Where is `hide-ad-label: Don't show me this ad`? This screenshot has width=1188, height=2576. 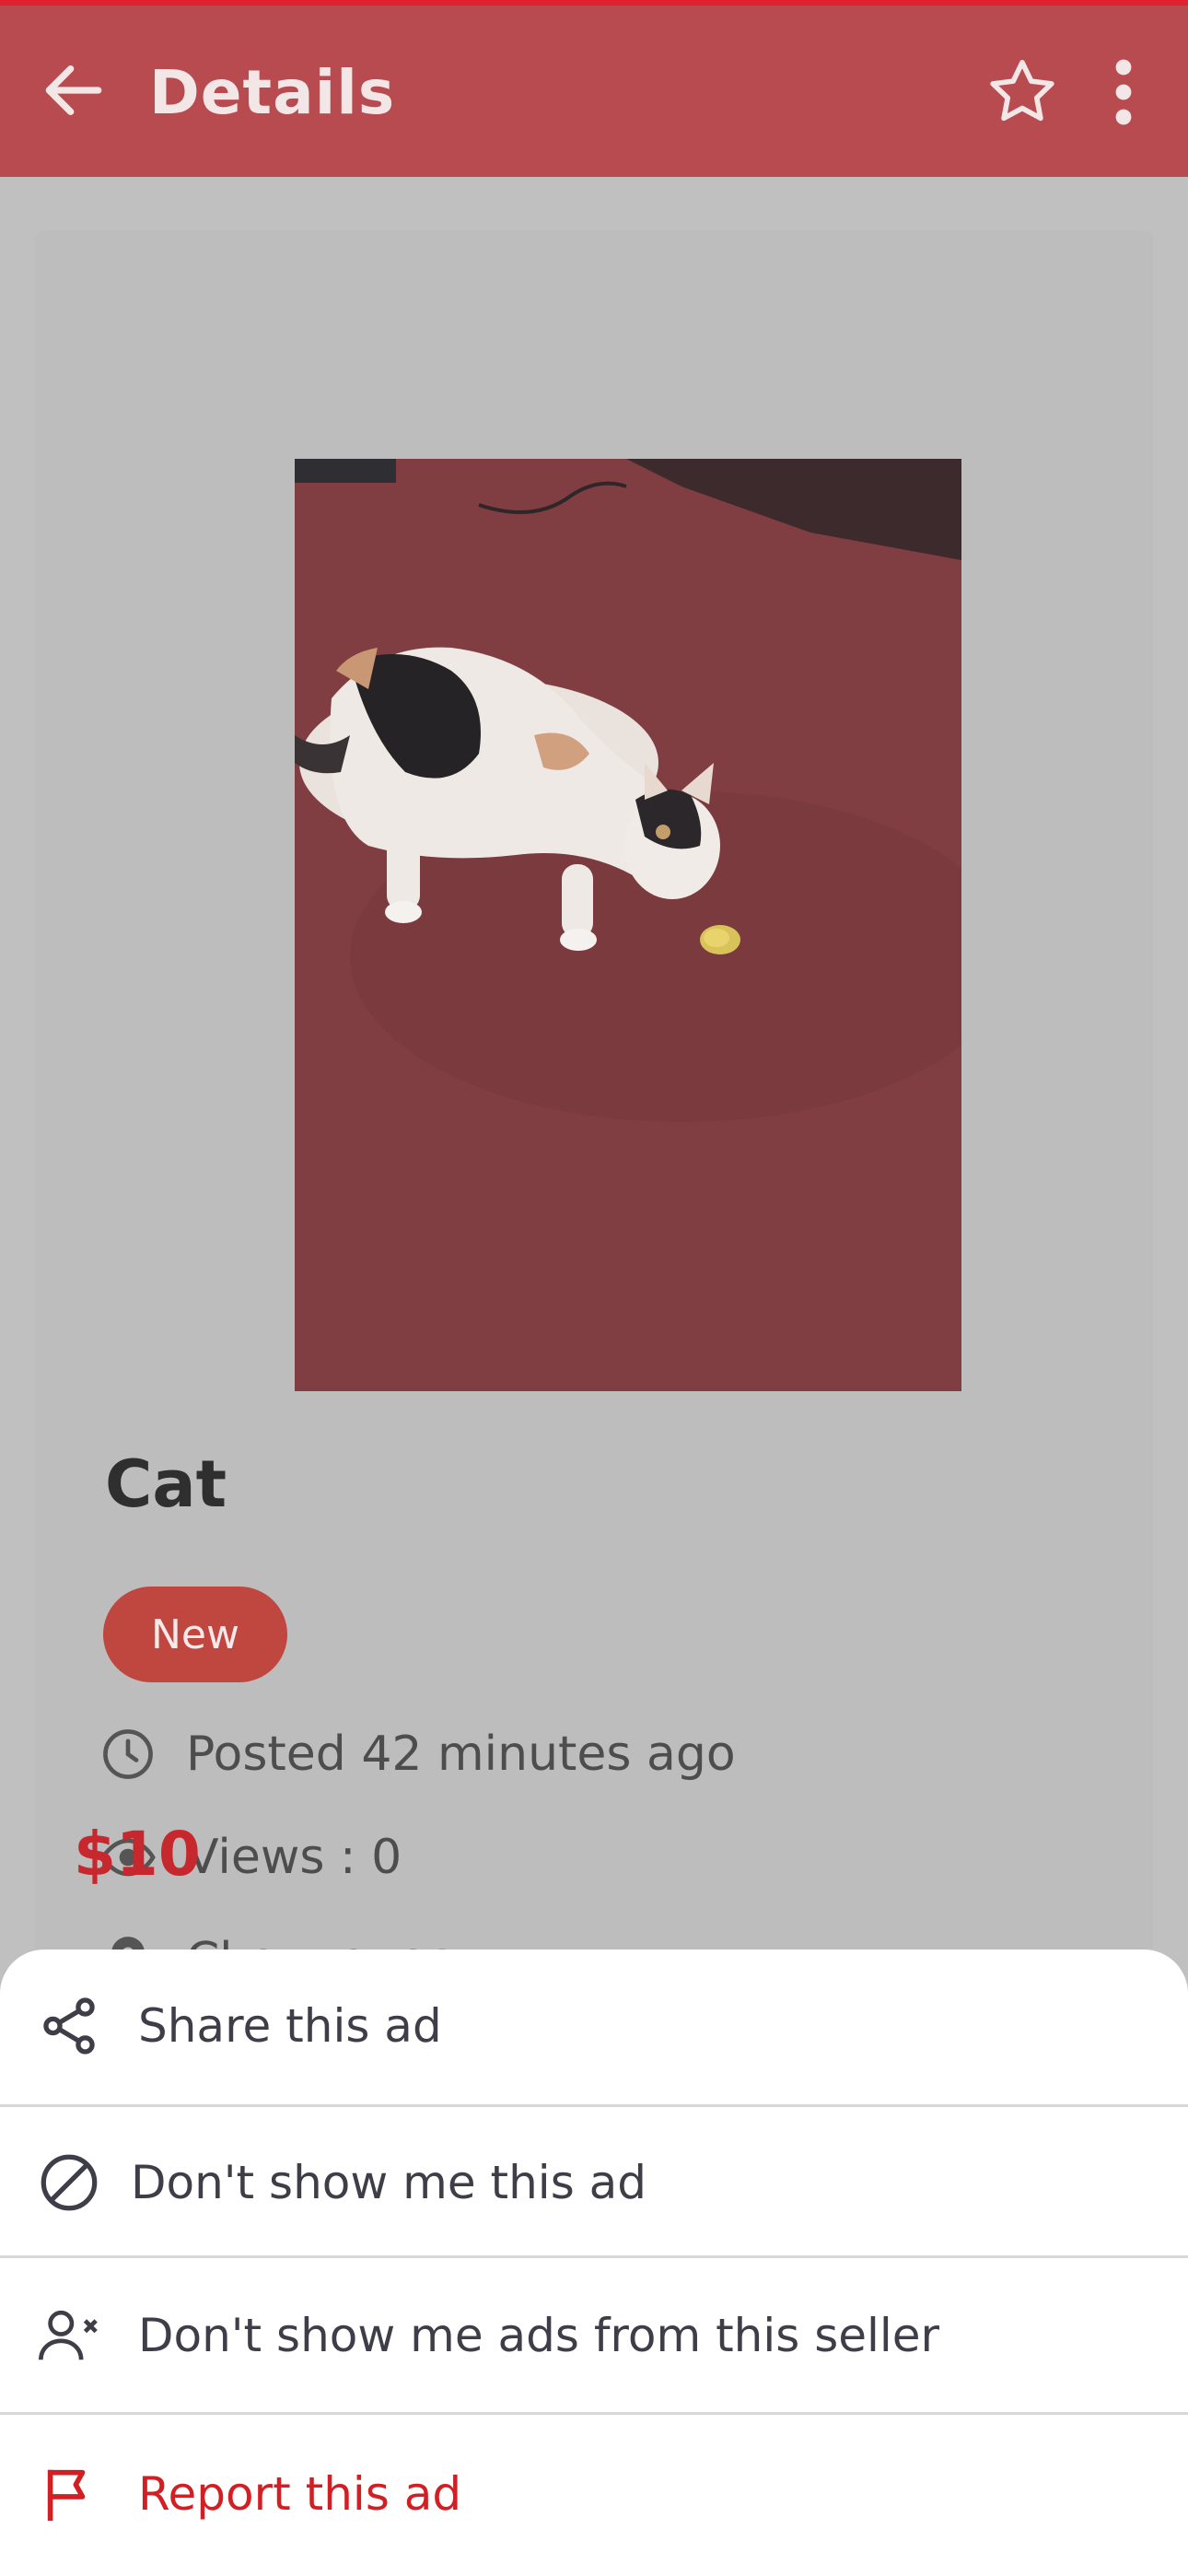 hide-ad-label: Don't show me this ad is located at coordinates (389, 2182).